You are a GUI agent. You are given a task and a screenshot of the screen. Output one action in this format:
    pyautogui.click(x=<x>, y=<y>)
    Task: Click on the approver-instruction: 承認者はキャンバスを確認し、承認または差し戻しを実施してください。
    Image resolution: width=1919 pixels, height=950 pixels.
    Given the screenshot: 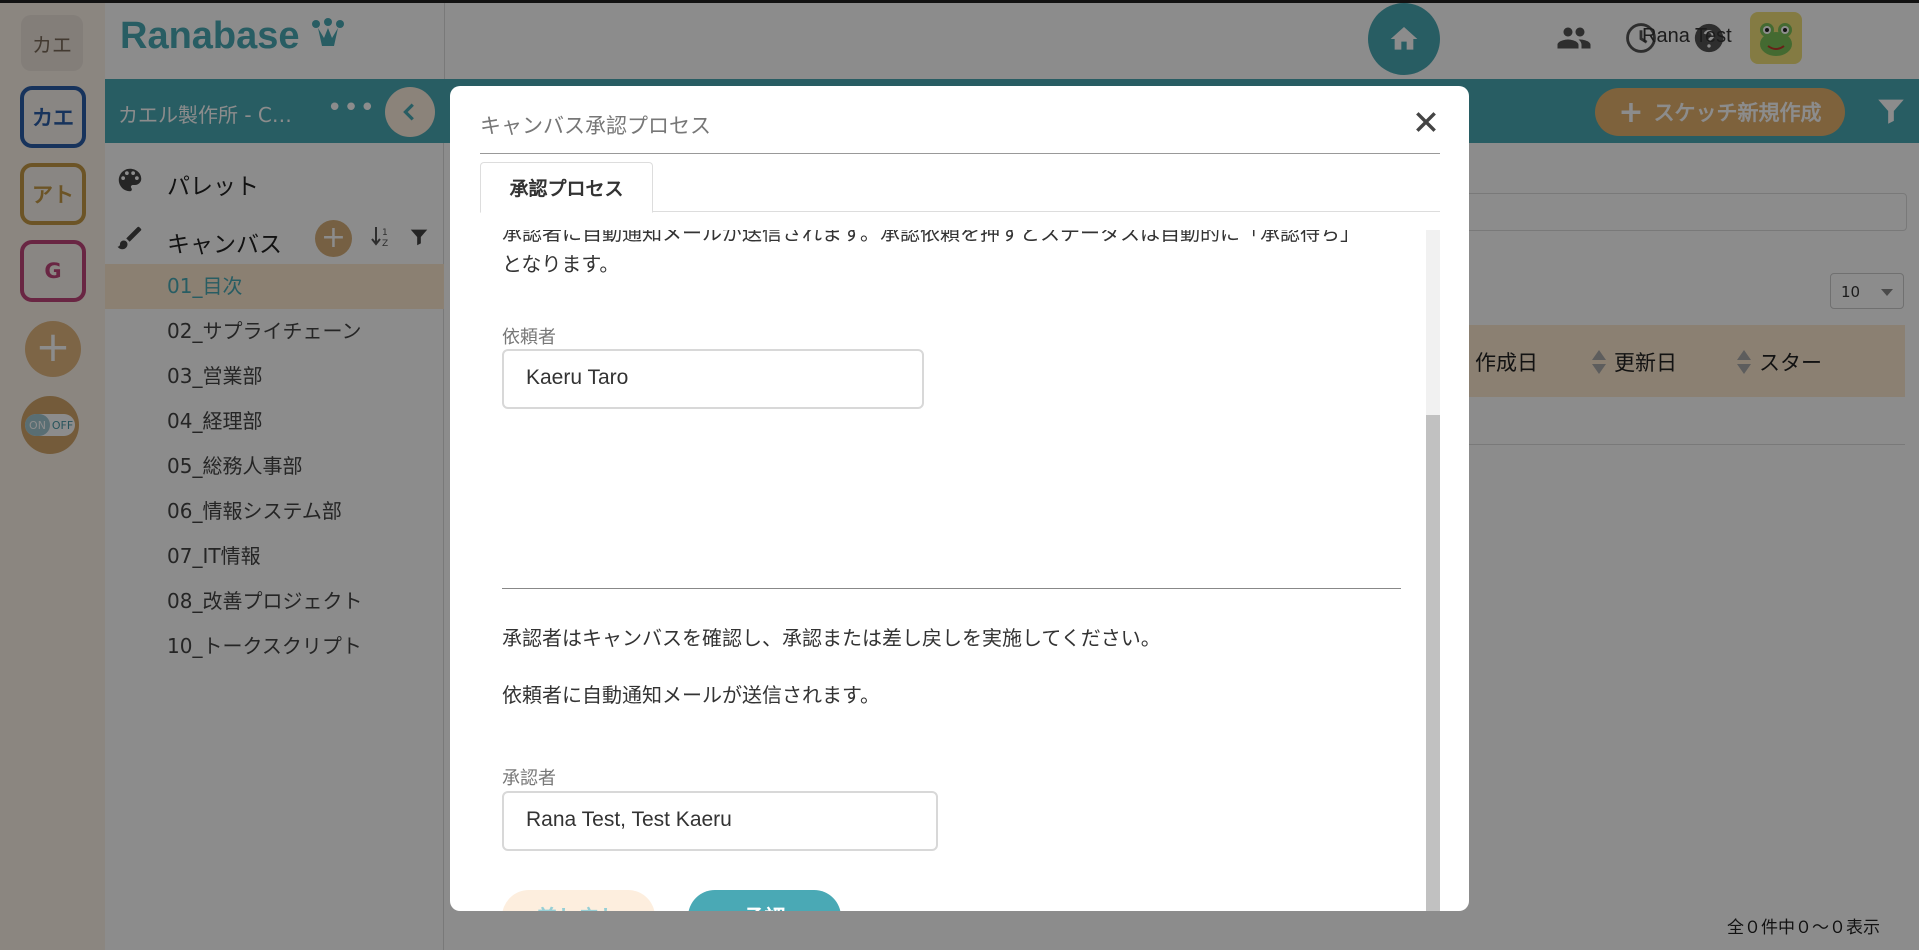 What is the action you would take?
    pyautogui.click(x=831, y=638)
    